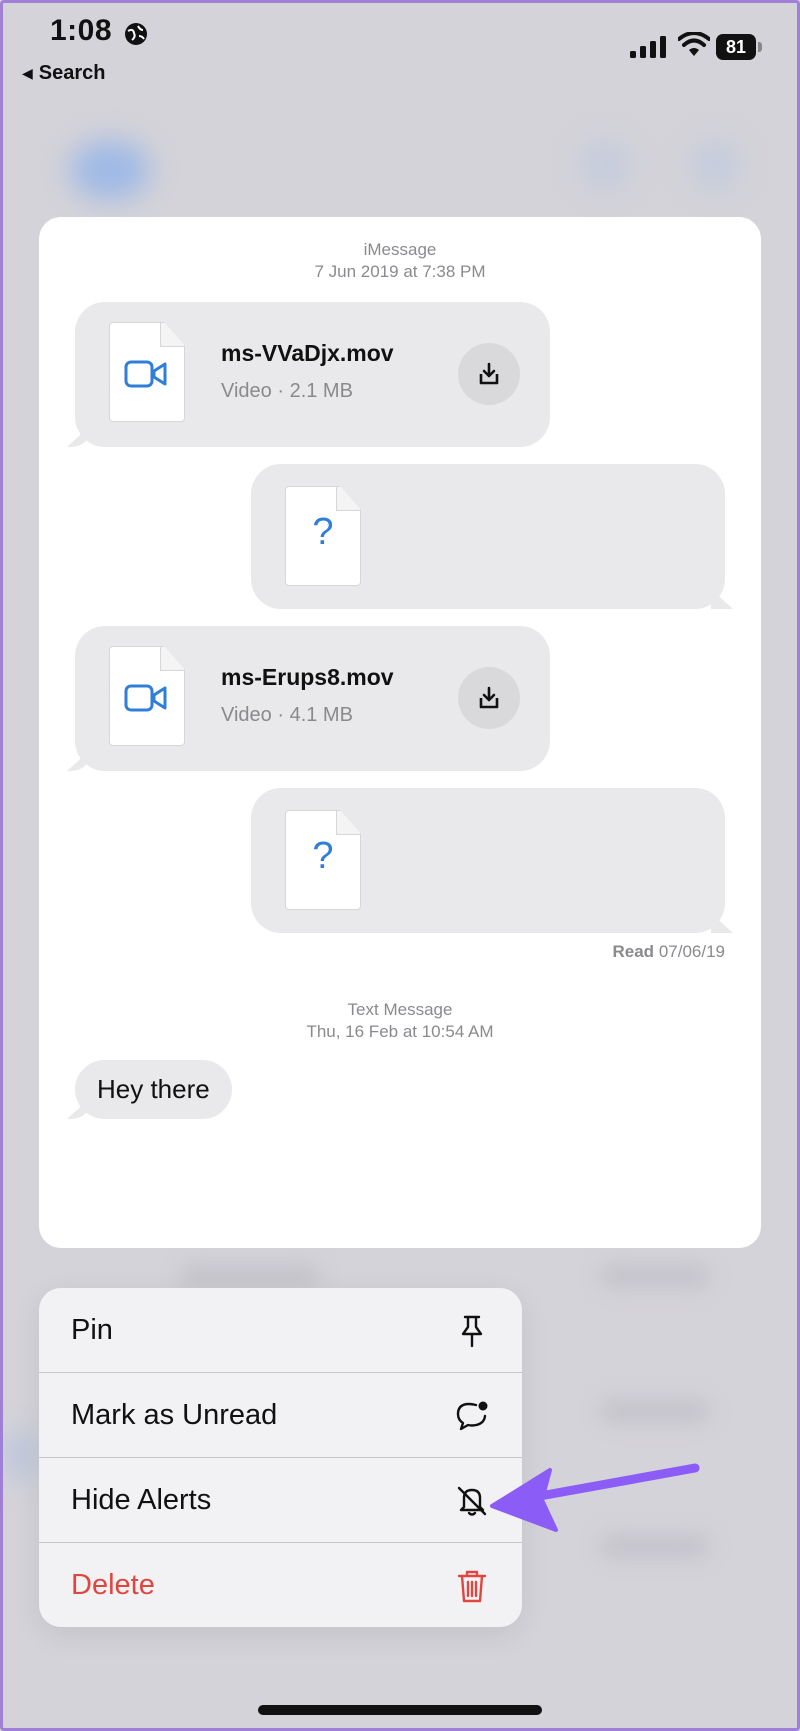 Image resolution: width=800 pixels, height=1731 pixels. I want to click on status-time: 1:08, so click(81, 30).